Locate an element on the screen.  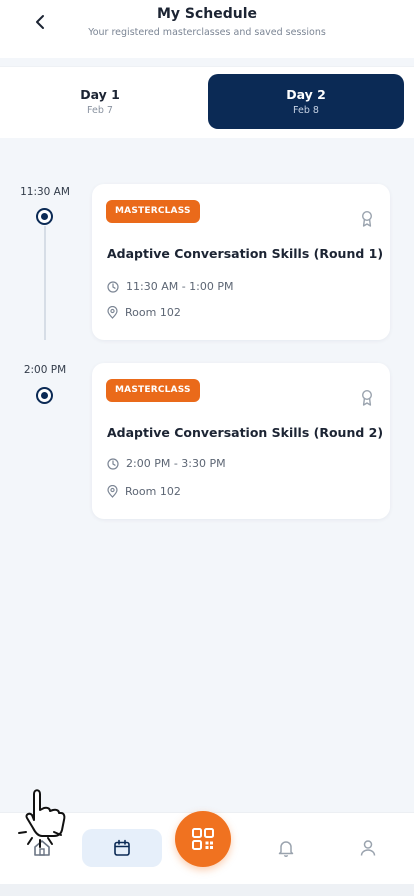
tab-day-date: Feb 7 is located at coordinates (100, 110).